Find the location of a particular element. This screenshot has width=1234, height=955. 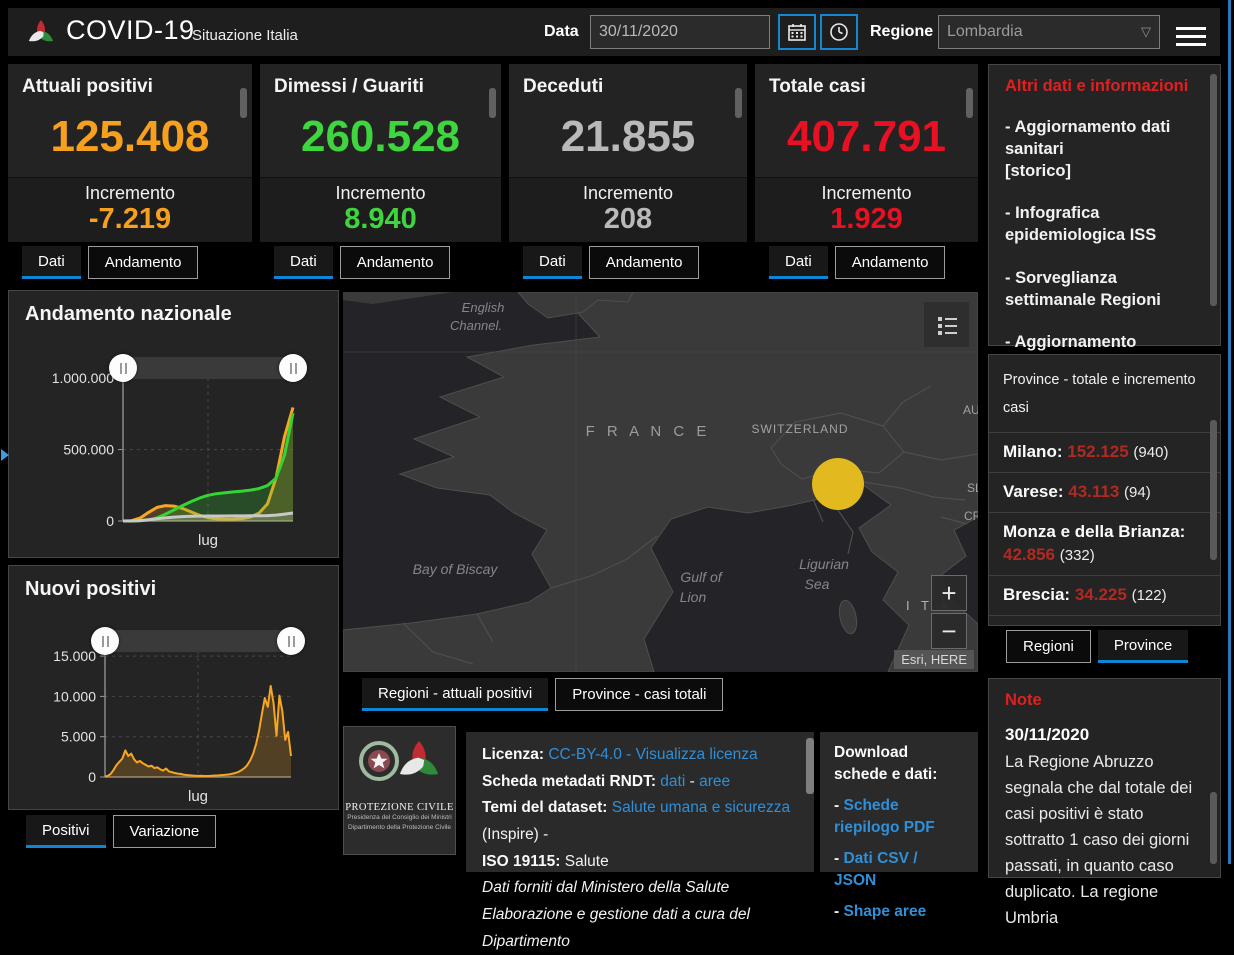

svg-text: 5.000 is located at coordinates (78, 737).